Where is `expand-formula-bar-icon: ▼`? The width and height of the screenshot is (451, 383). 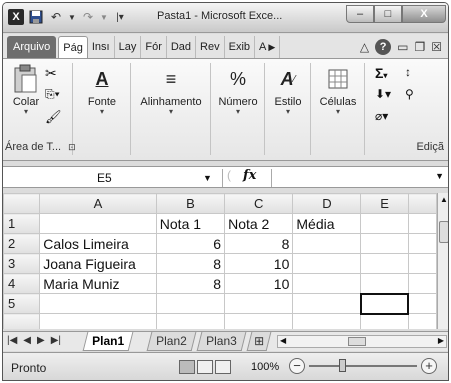 expand-formula-bar-icon: ▼ is located at coordinates (439, 176).